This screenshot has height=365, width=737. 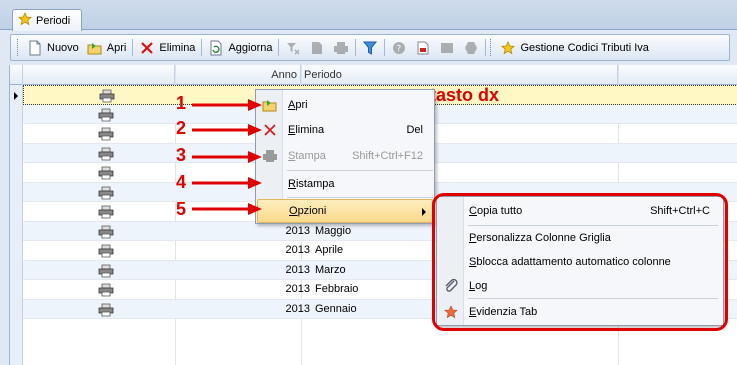 I want to click on help-icon: ?, so click(x=399, y=48).